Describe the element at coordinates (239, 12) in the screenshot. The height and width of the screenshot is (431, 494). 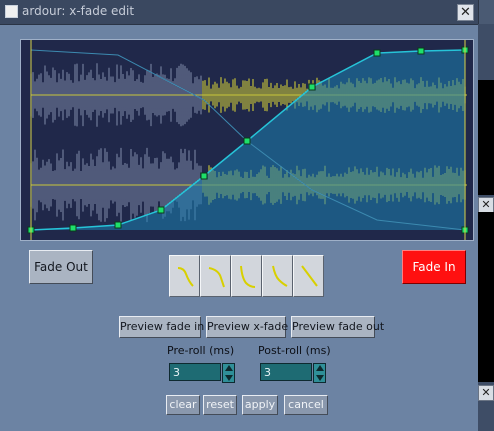
I see `title-bar: ardour: x-fade edit ✕` at that location.